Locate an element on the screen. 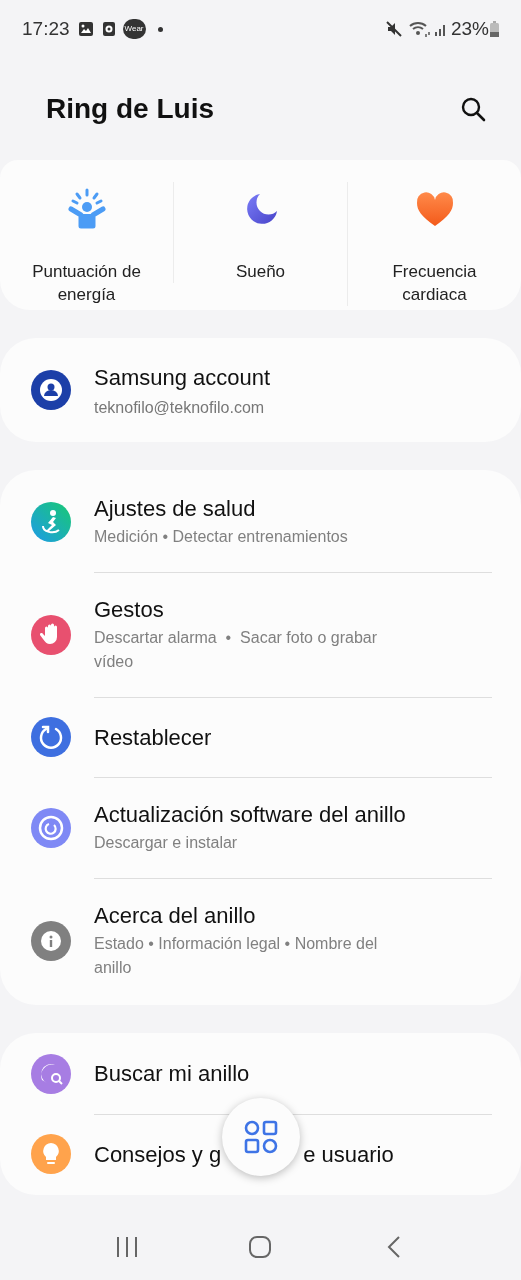 Image resolution: width=521 pixels, height=1280 pixels. search-icon is located at coordinates (473, 109).